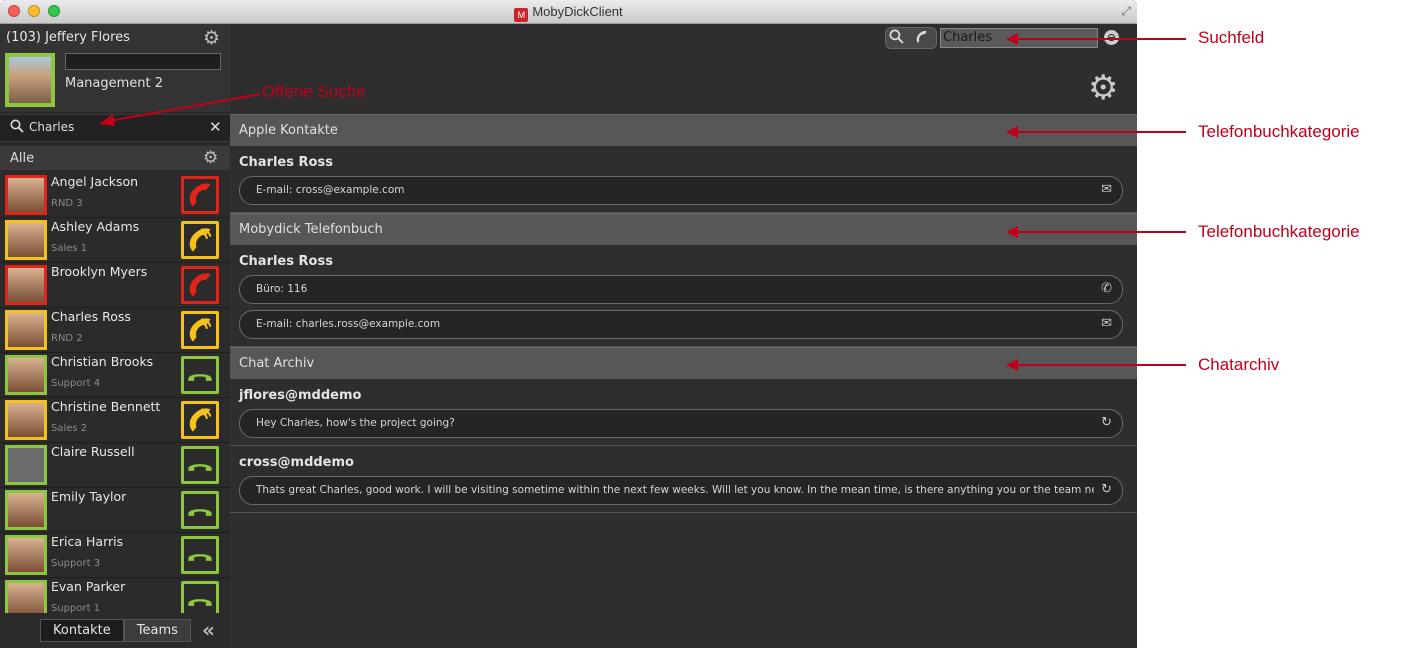 This screenshot has width=1415, height=668. Describe the element at coordinates (1279, 131) in the screenshot. I see `annotation-kategorie-1: Telefonbuchkategorie` at that location.